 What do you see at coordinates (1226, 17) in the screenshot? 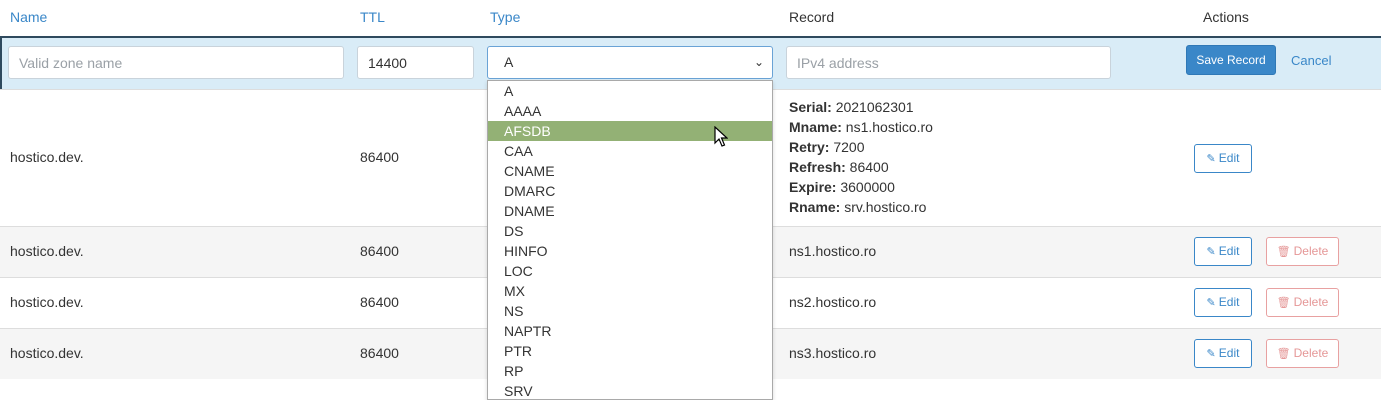
I see `header-actions: Actions` at bounding box center [1226, 17].